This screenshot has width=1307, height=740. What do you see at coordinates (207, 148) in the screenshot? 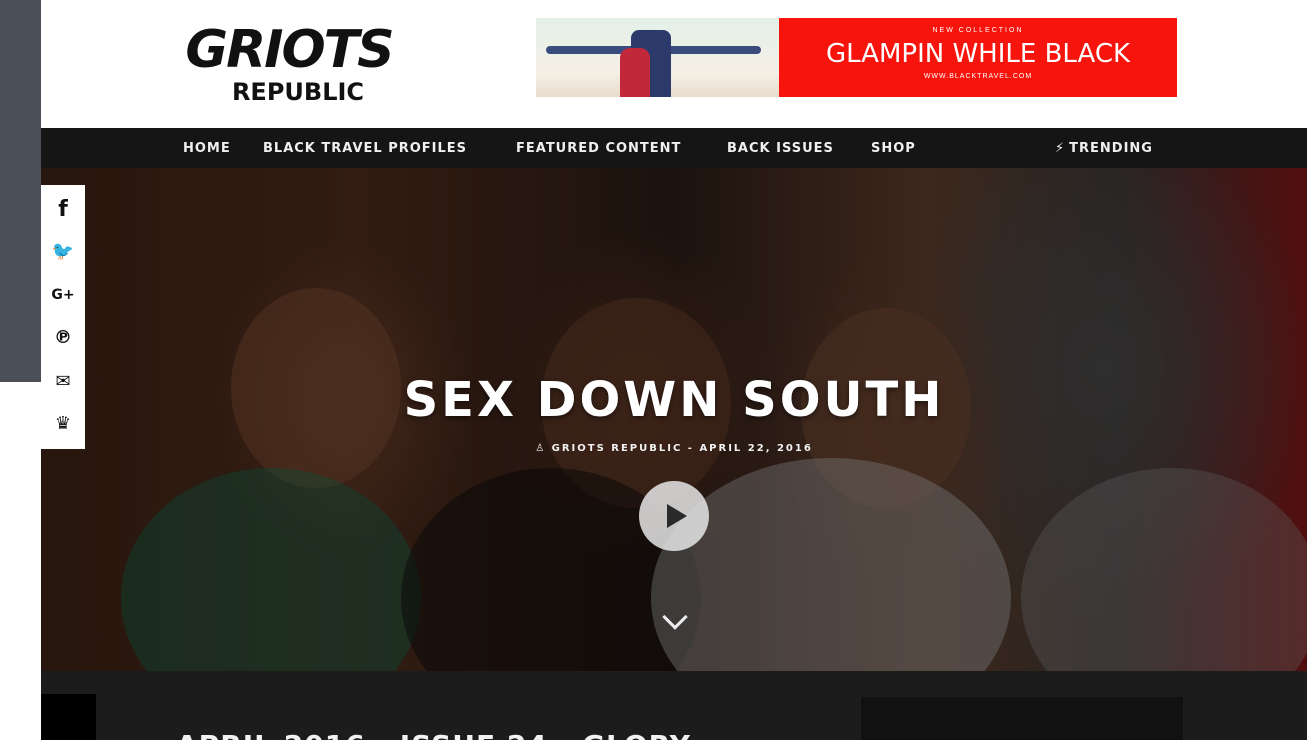
I see `nav-home: HOME` at bounding box center [207, 148].